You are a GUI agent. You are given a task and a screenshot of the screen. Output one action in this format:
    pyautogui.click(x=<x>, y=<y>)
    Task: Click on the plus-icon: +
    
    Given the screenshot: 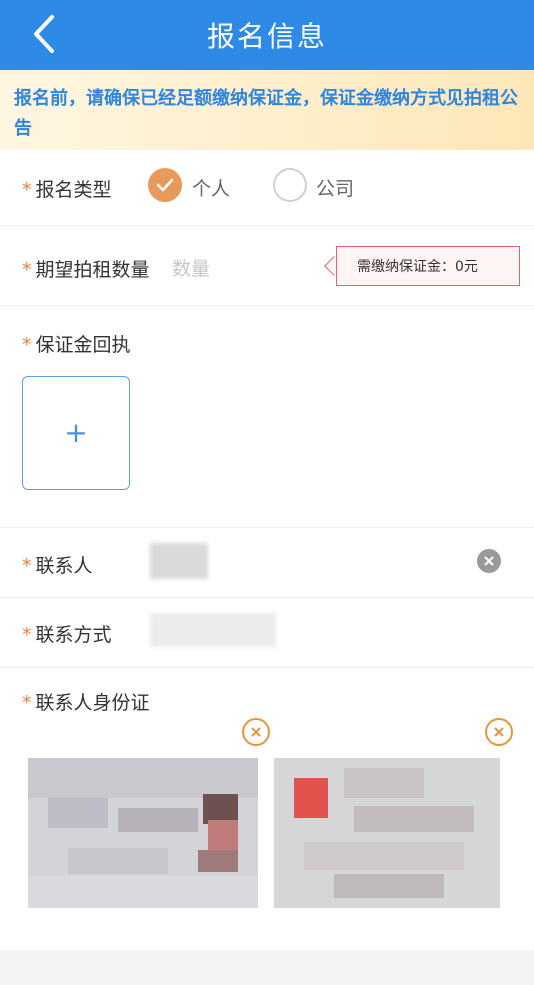 What is the action you would take?
    pyautogui.click(x=76, y=432)
    